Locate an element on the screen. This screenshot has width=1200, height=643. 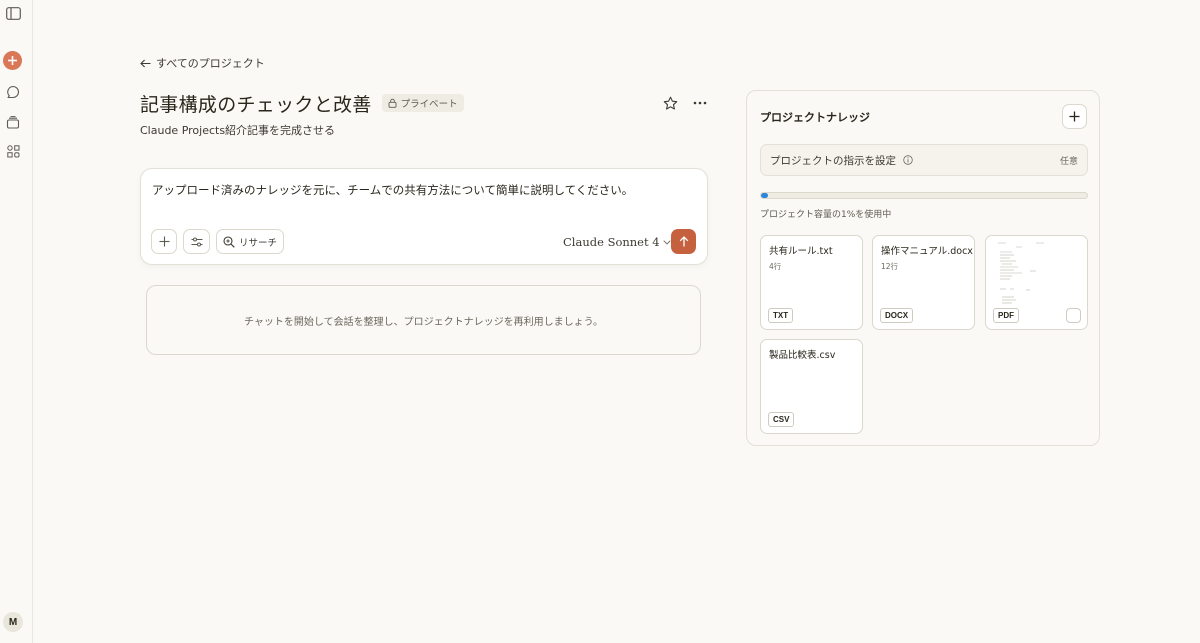
empty-chat-state: チャットを開始して会話を整理し、プロジェクトナレッジを再利用しましょう。 is located at coordinates (423, 320).